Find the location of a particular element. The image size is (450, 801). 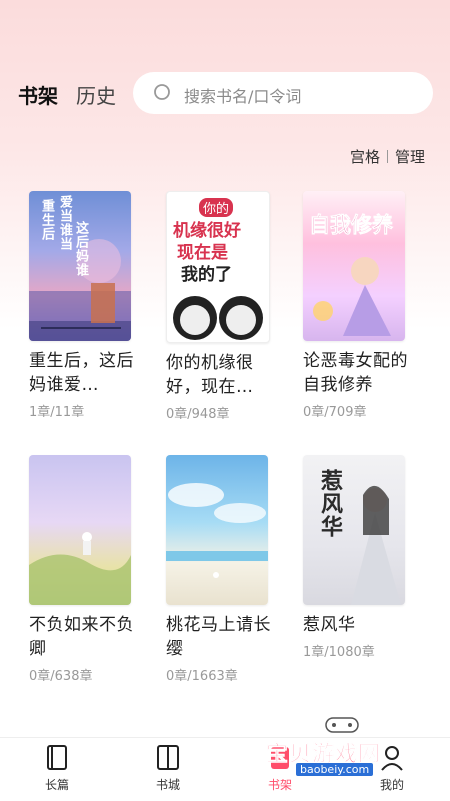

tab-long-novels: 长篇 is located at coordinates (57, 768).